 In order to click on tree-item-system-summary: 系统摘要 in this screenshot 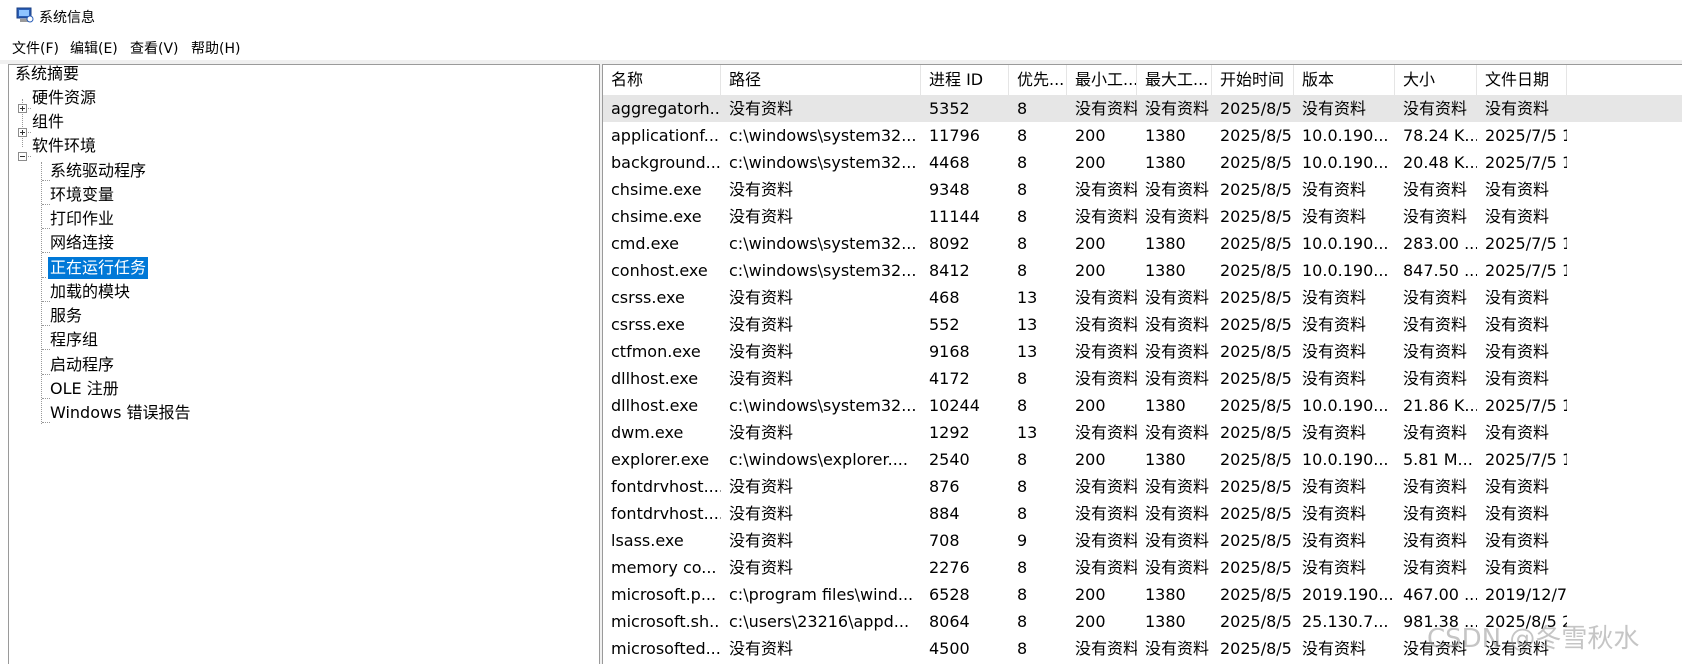, I will do `click(47, 75)`.